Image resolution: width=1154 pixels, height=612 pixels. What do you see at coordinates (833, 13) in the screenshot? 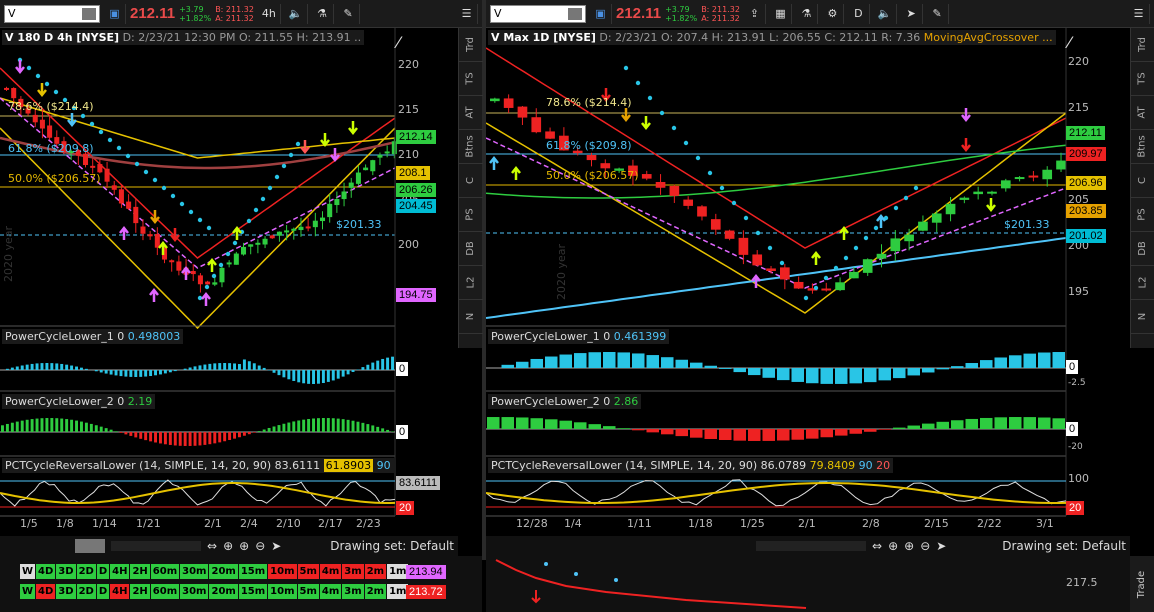
I see `gear-icon: ⚙` at bounding box center [833, 13].